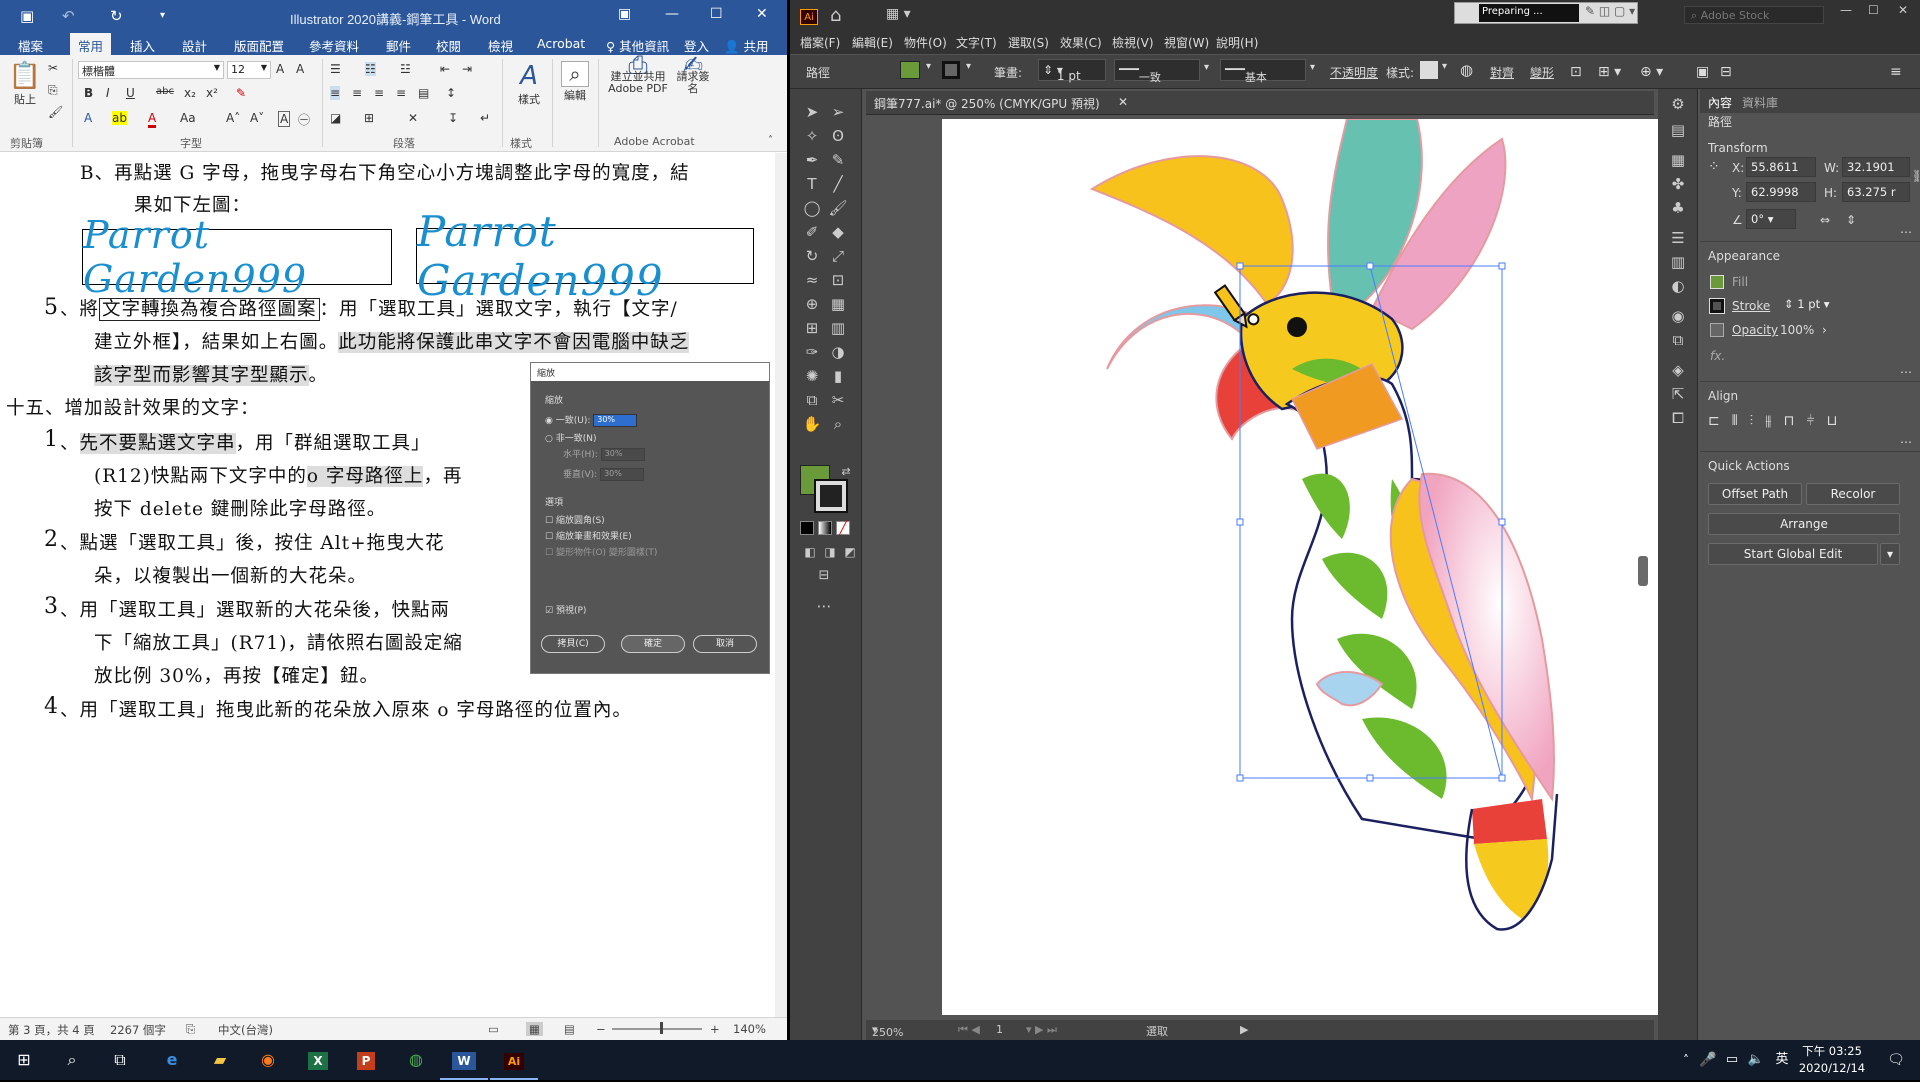 The height and width of the screenshot is (1082, 1920). Describe the element at coordinates (838, 400) in the screenshot. I see `slice-tool-icon: ✂` at that location.